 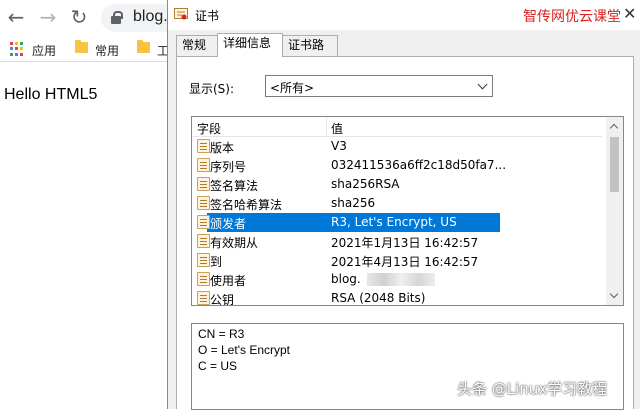 What do you see at coordinates (614, 164) in the screenshot?
I see `scroll-thumb` at bounding box center [614, 164].